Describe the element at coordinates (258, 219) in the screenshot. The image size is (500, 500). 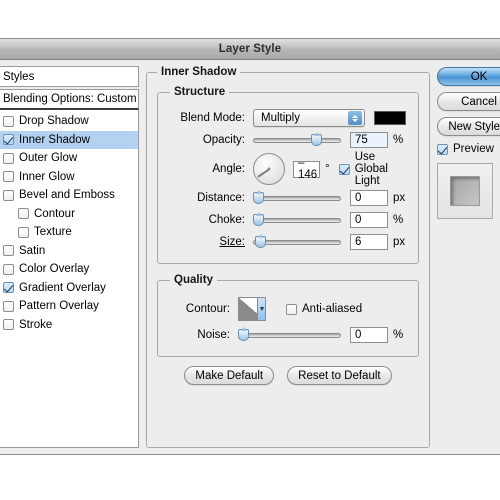
I see `choke-slider-thumb` at that location.